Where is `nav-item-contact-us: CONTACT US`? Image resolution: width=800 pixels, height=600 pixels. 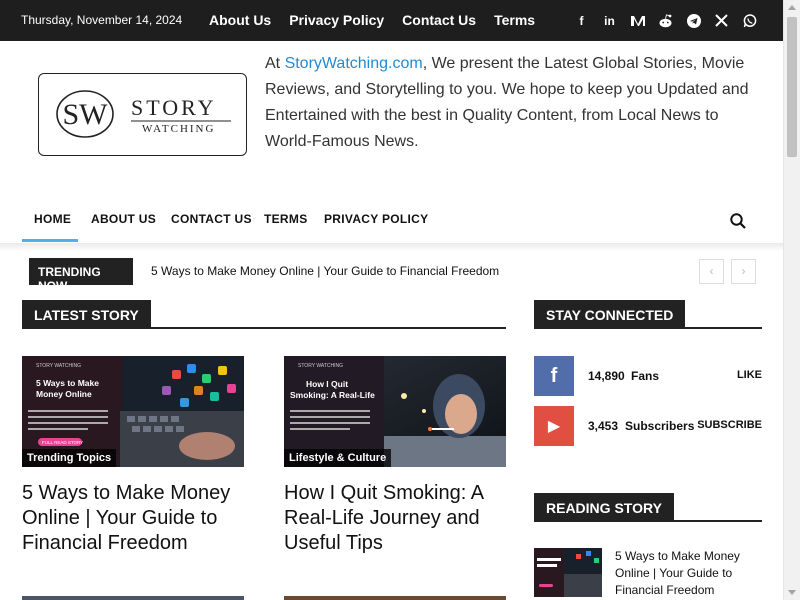 nav-item-contact-us: CONTACT US is located at coordinates (211, 220).